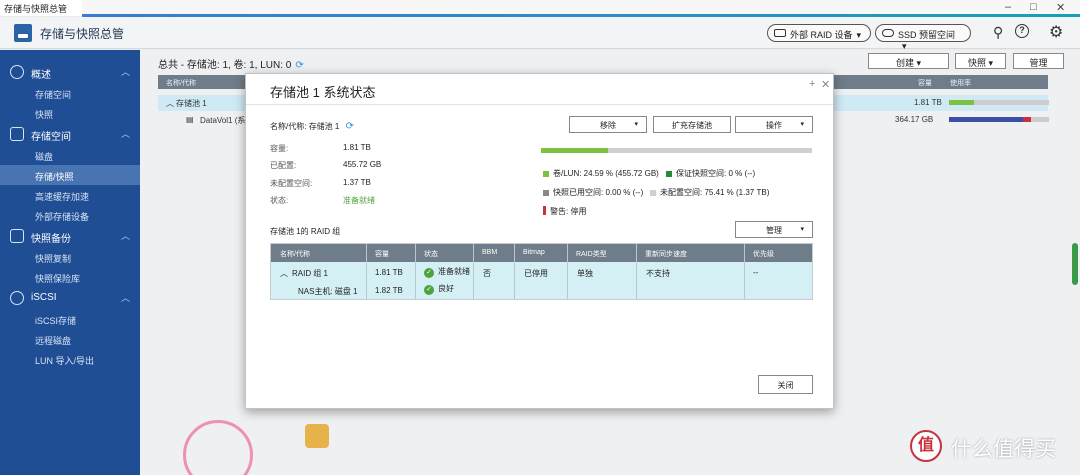  What do you see at coordinates (1056, 32) in the screenshot?
I see `gear-icon: ⚙` at bounding box center [1056, 32].